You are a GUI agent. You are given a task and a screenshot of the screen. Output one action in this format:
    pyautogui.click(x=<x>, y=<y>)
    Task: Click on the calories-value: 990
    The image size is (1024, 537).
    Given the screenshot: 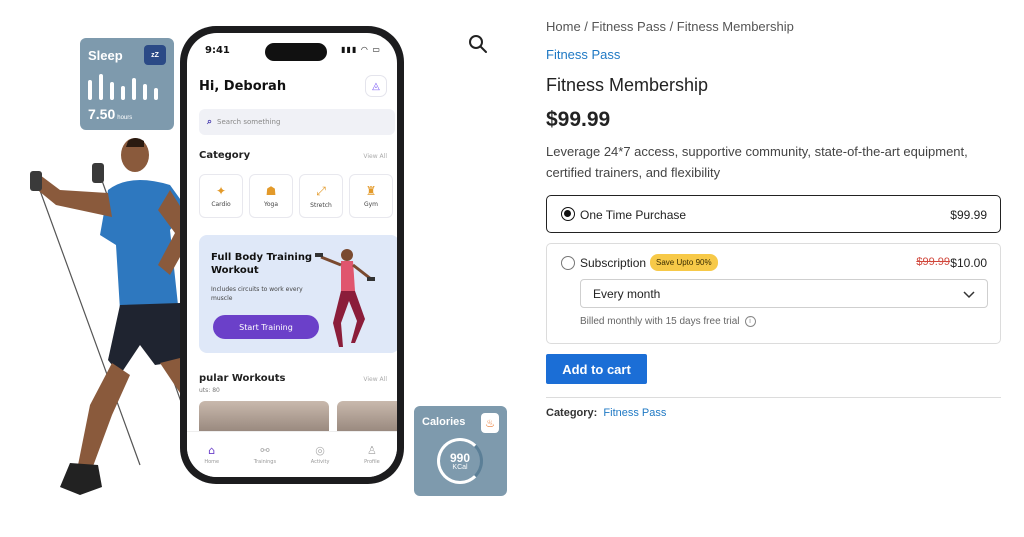 What is the action you would take?
    pyautogui.click(x=460, y=457)
    